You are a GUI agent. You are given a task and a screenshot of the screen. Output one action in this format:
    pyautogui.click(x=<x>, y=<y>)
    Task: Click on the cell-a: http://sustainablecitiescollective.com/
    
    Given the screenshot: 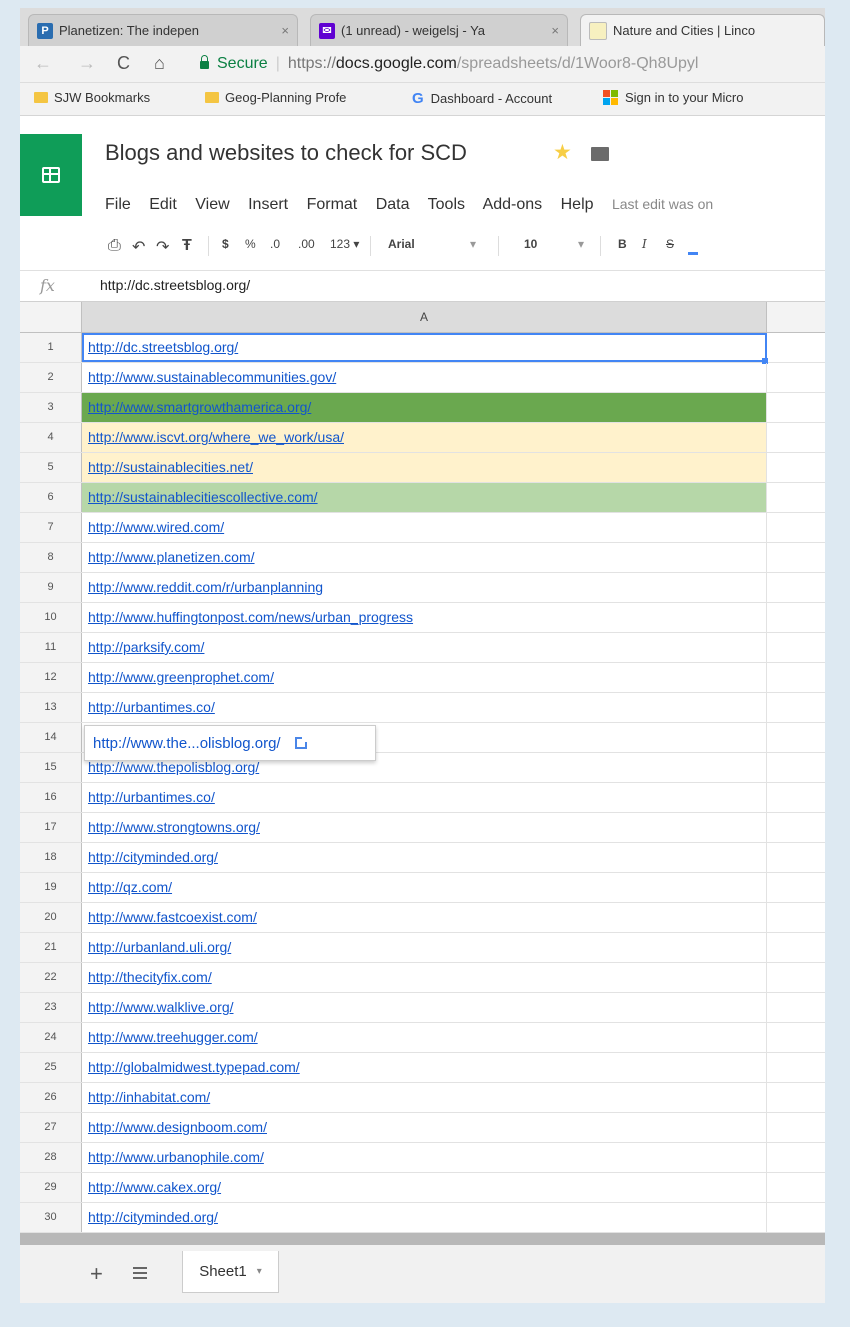 What is the action you would take?
    pyautogui.click(x=424, y=497)
    